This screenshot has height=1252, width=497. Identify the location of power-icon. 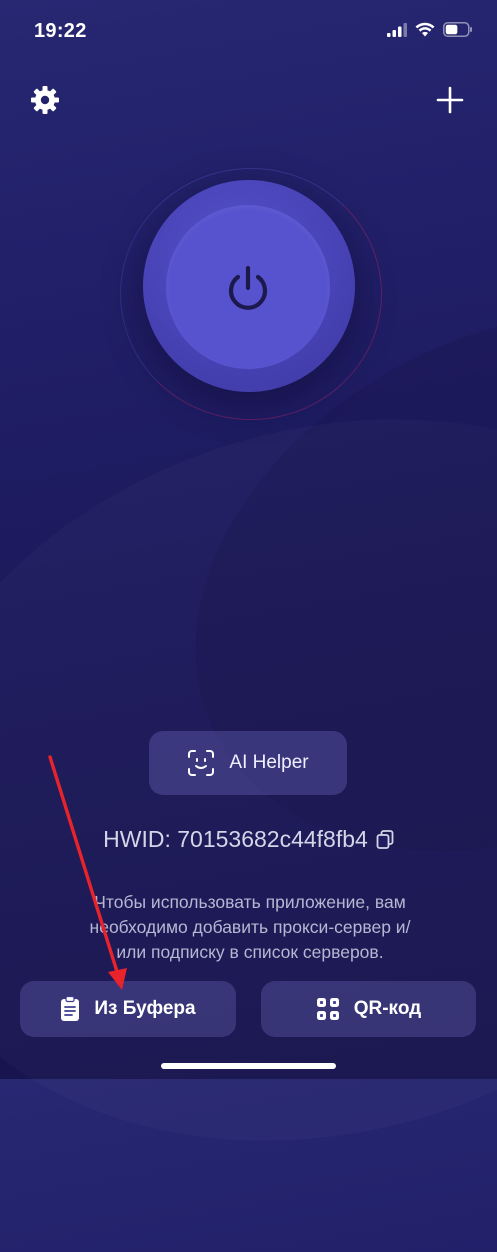
(248, 287).